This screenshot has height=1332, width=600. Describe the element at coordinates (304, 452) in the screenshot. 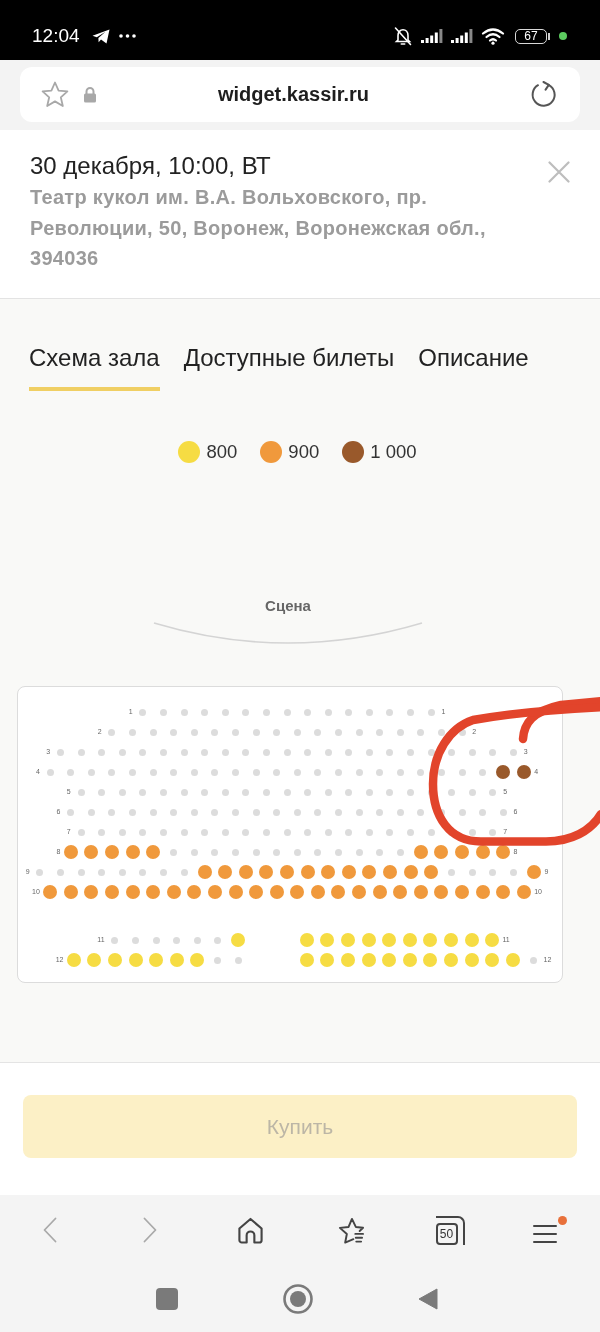

I see `price-label: 900` at that location.